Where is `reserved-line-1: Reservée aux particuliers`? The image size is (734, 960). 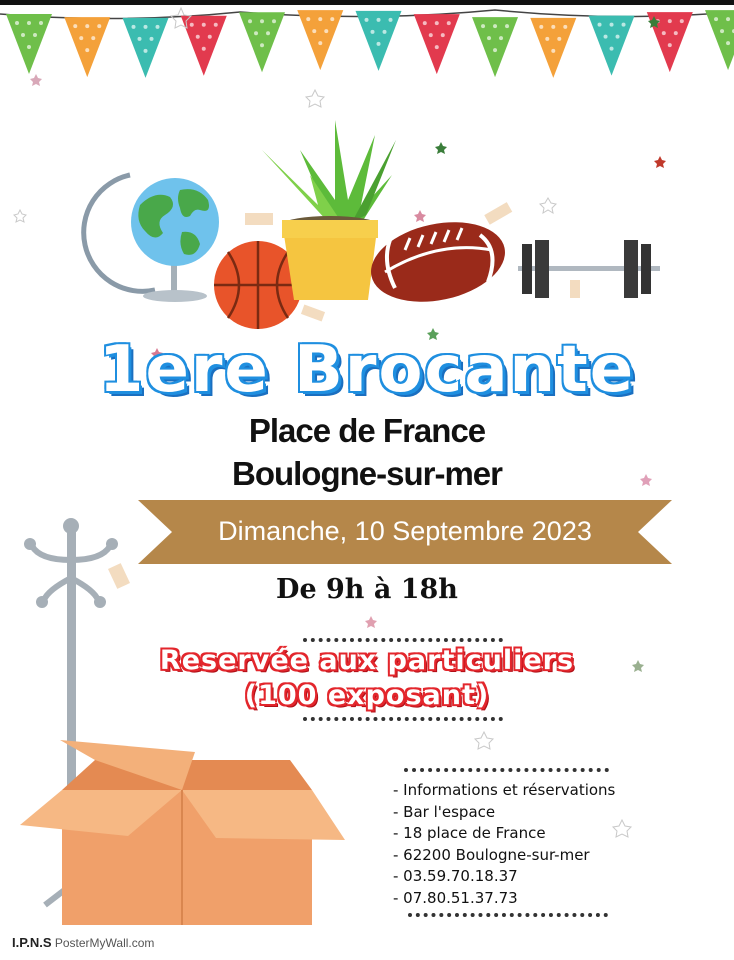
reserved-line-1: Reservée aux particuliers is located at coordinates (367, 660).